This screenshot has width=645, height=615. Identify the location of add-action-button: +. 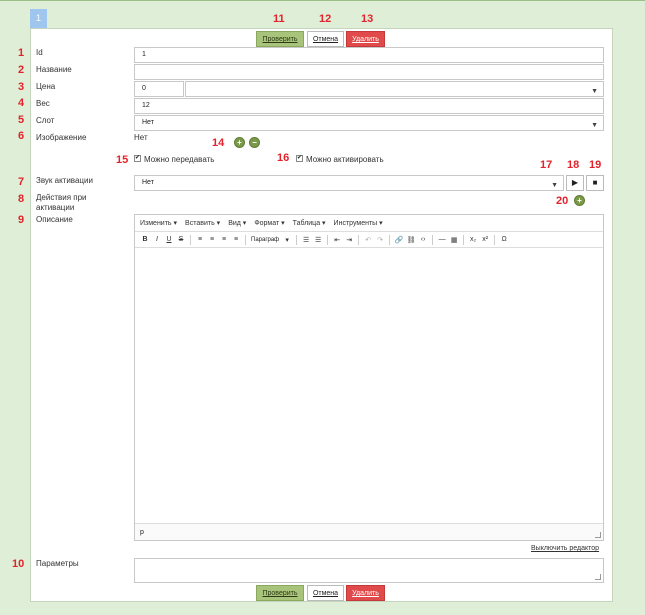
(579, 200).